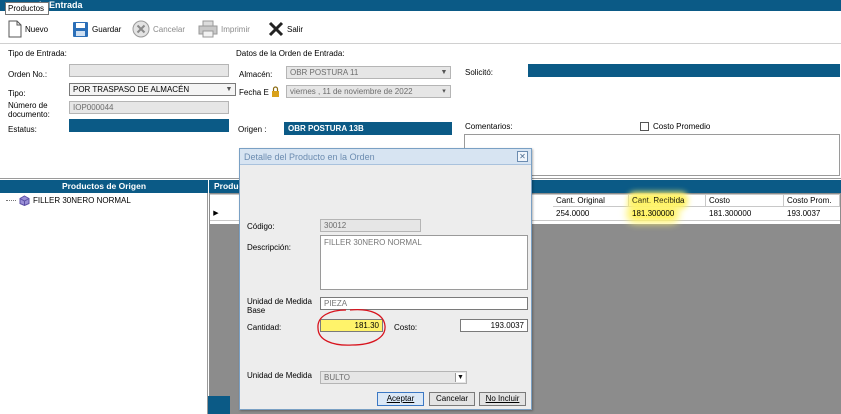 Image resolution: width=841 pixels, height=414 pixels. I want to click on codigo-field: 30012, so click(370, 225).